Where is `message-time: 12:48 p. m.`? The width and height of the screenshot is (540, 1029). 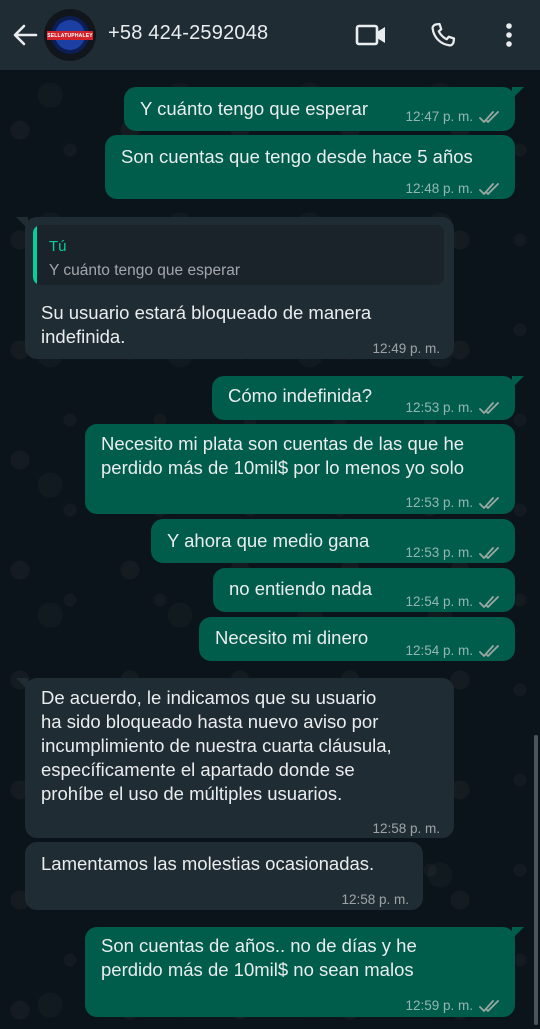
message-time: 12:48 p. m. is located at coordinates (439, 188).